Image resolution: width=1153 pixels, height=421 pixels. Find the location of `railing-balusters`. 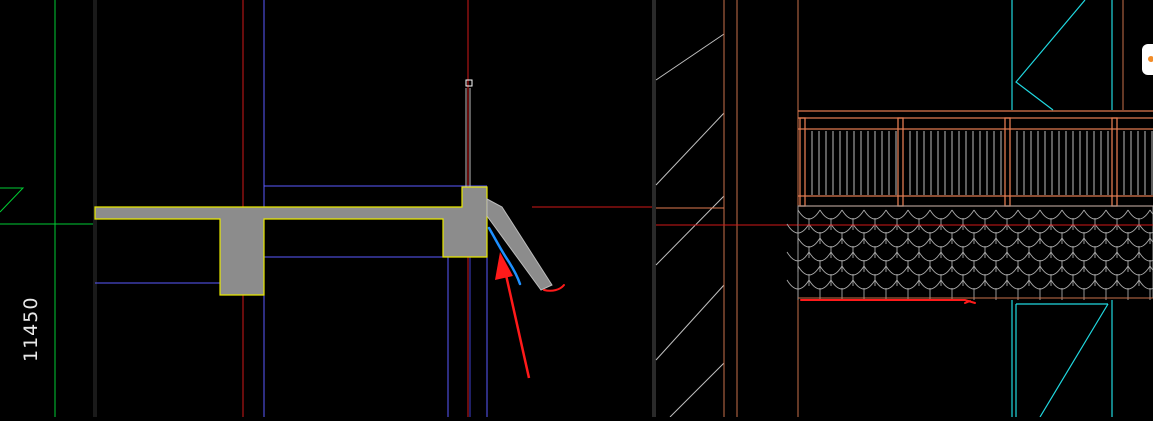

railing-balusters is located at coordinates (982, 163).